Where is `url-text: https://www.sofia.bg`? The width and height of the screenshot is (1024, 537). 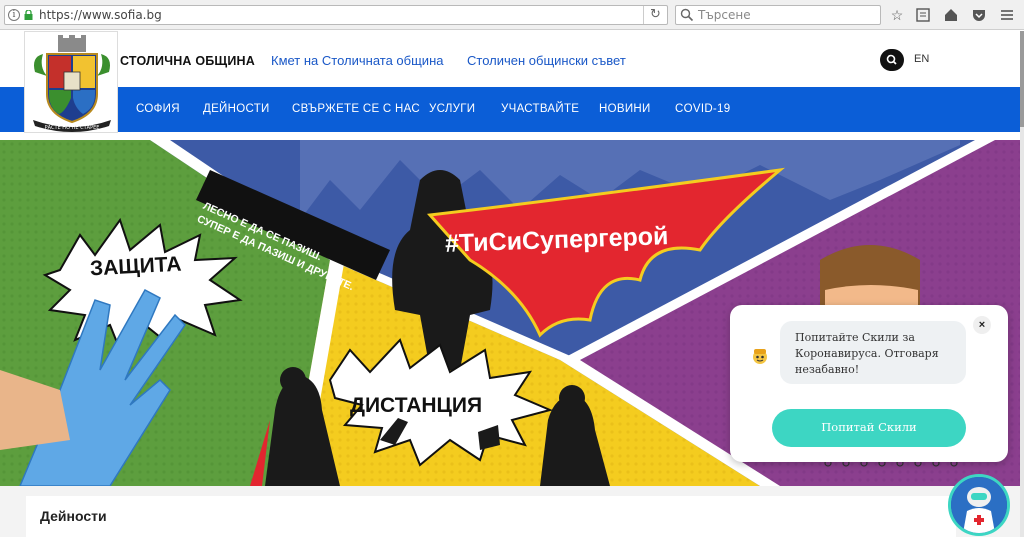 url-text: https://www.sofia.bg is located at coordinates (100, 15).